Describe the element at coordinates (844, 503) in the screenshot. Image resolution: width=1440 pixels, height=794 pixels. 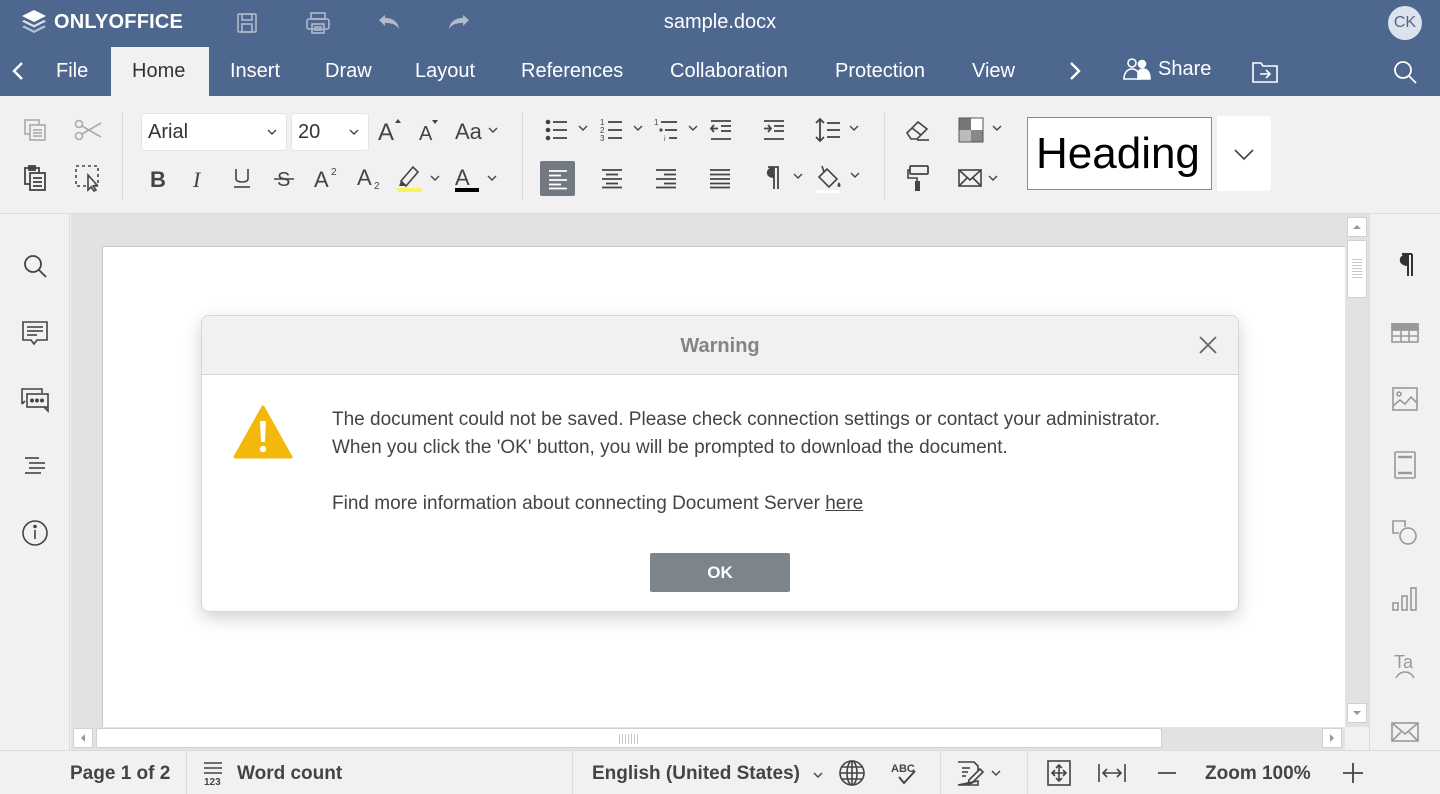
I see `here-link: here` at that location.